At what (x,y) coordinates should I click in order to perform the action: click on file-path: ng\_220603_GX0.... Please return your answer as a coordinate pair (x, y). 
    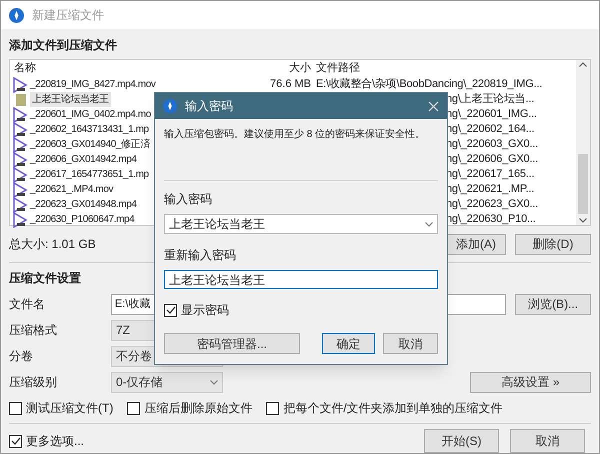
    Looking at the image, I should click on (492, 144).